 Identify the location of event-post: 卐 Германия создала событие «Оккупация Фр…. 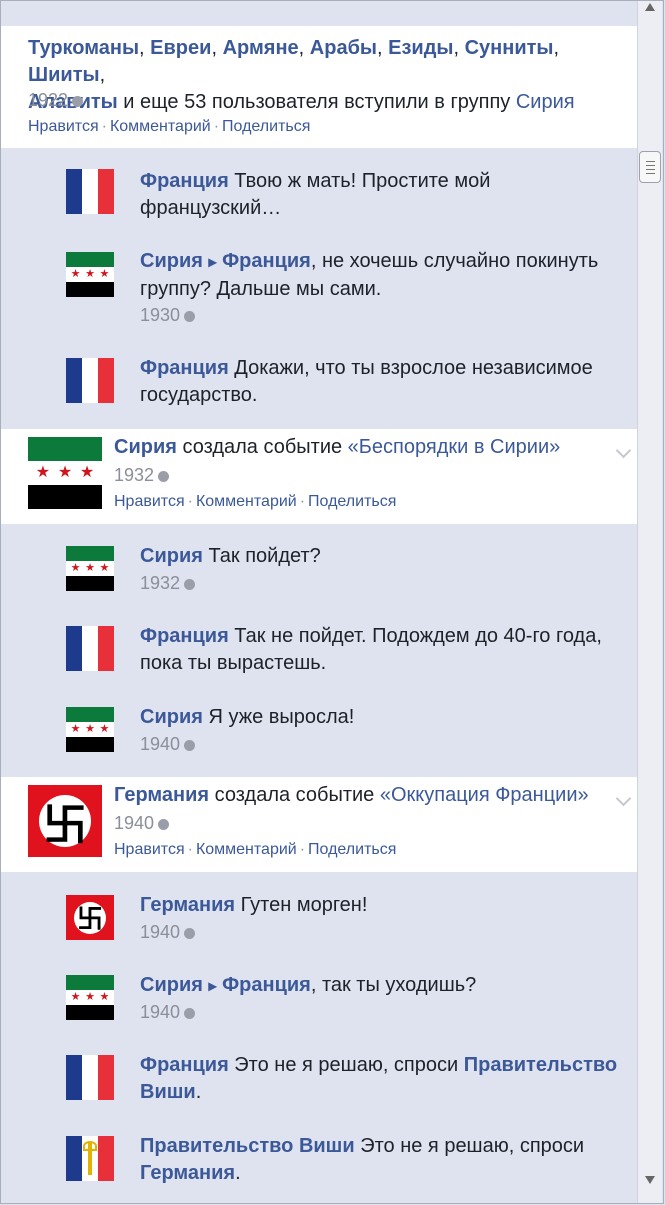
(320, 824).